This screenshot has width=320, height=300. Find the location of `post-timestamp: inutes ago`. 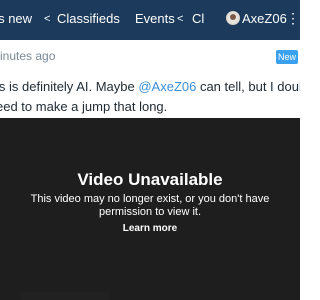

post-timestamp: inutes ago is located at coordinates (28, 56).